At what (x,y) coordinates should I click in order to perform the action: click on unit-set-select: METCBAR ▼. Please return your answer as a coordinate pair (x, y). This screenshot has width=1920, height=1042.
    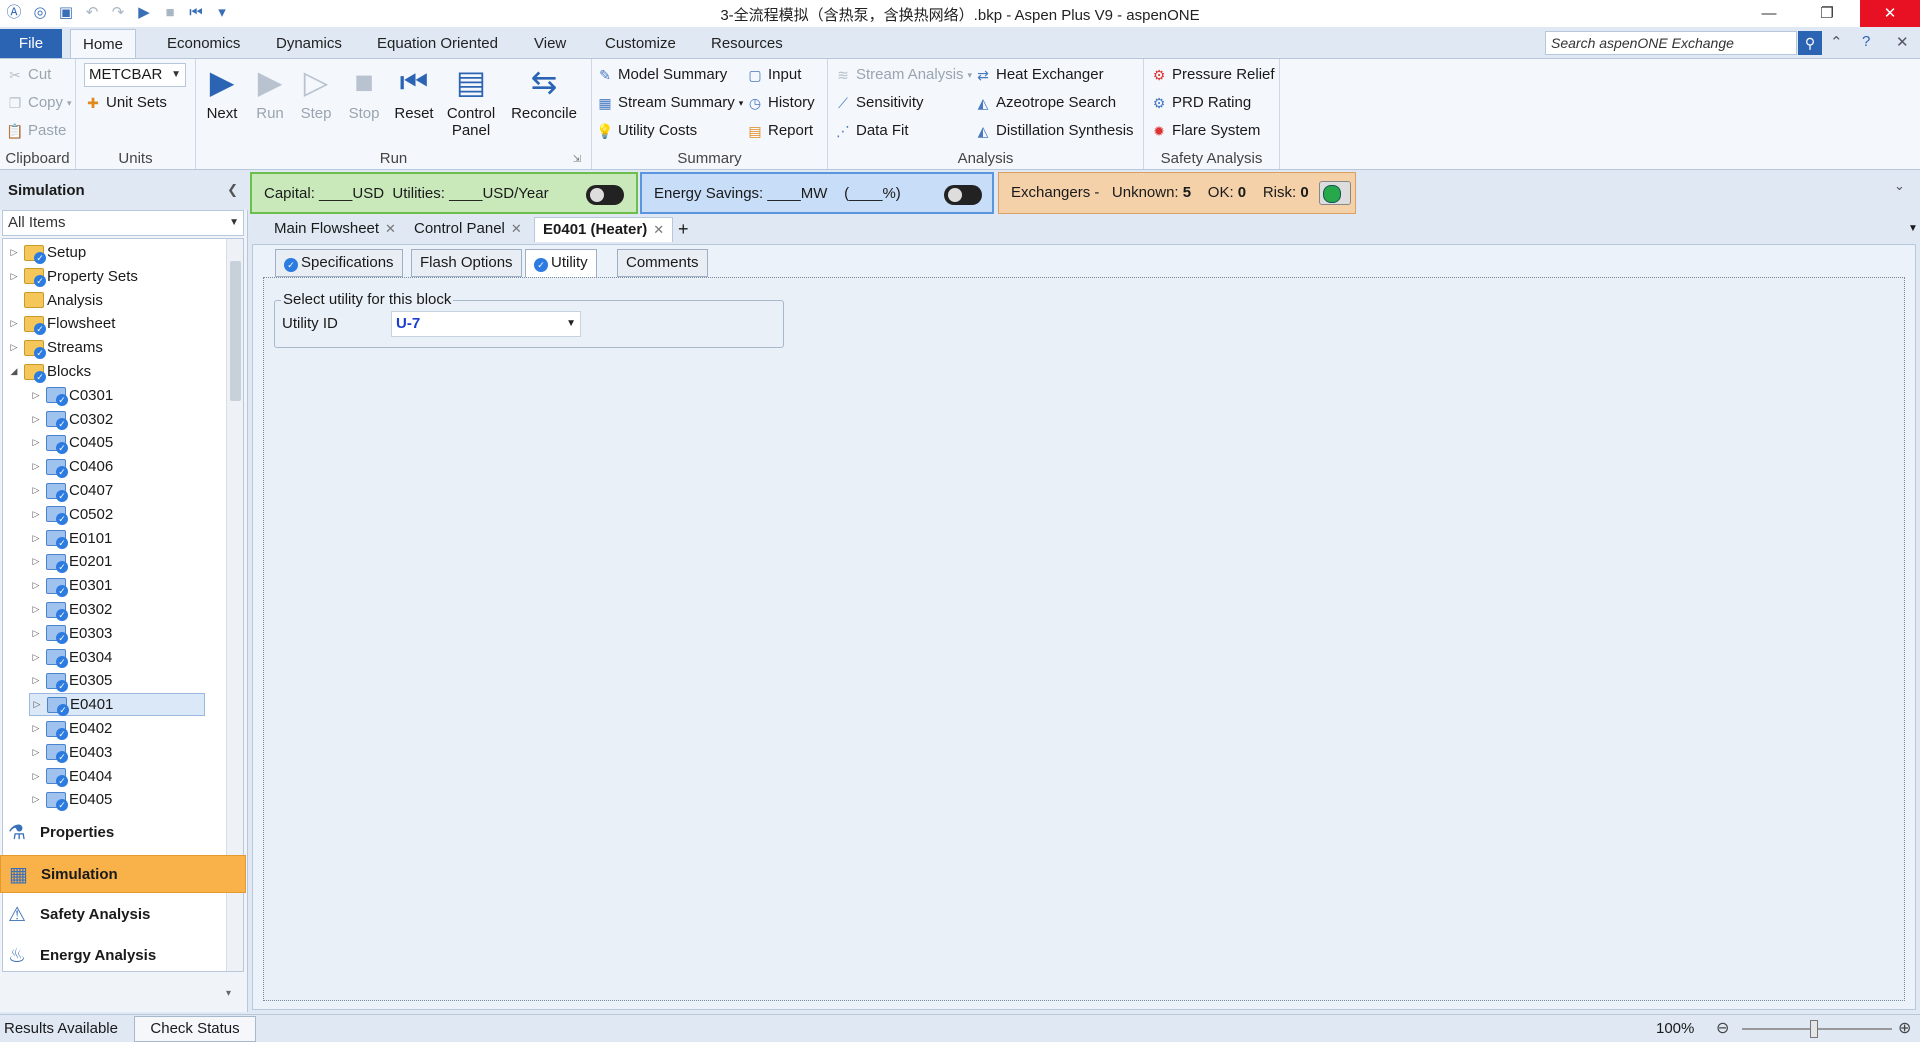
    Looking at the image, I should click on (135, 75).